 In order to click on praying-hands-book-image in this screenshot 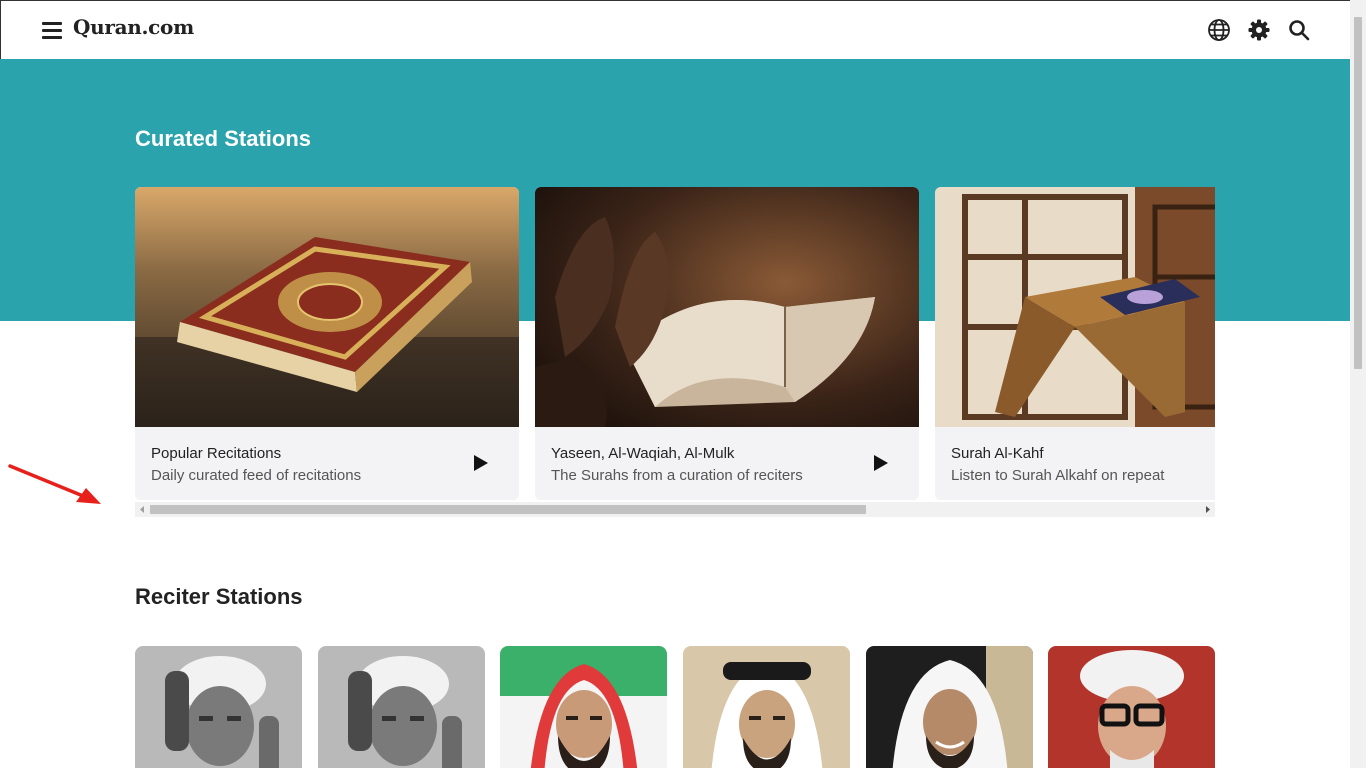, I will do `click(727, 307)`.